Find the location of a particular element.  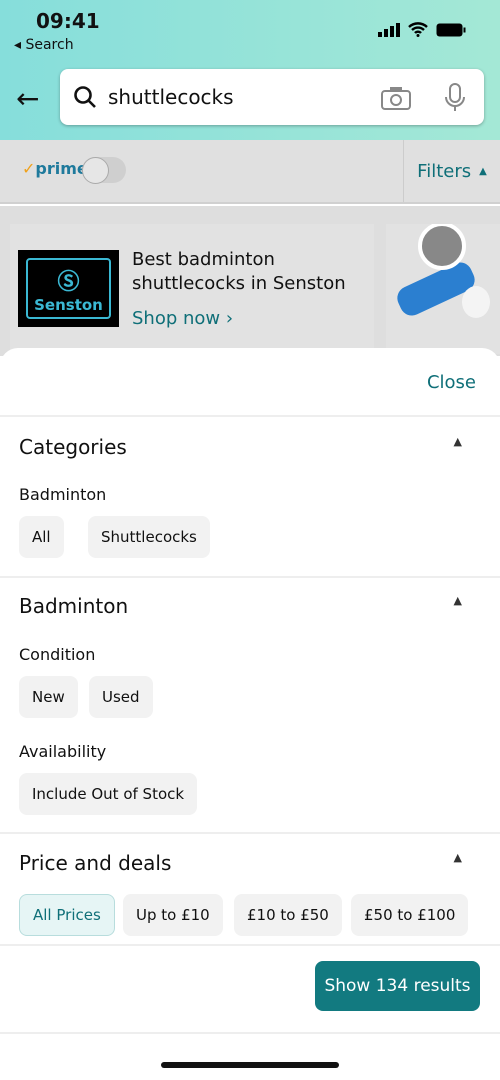

wifi-icon is located at coordinates (418, 29).